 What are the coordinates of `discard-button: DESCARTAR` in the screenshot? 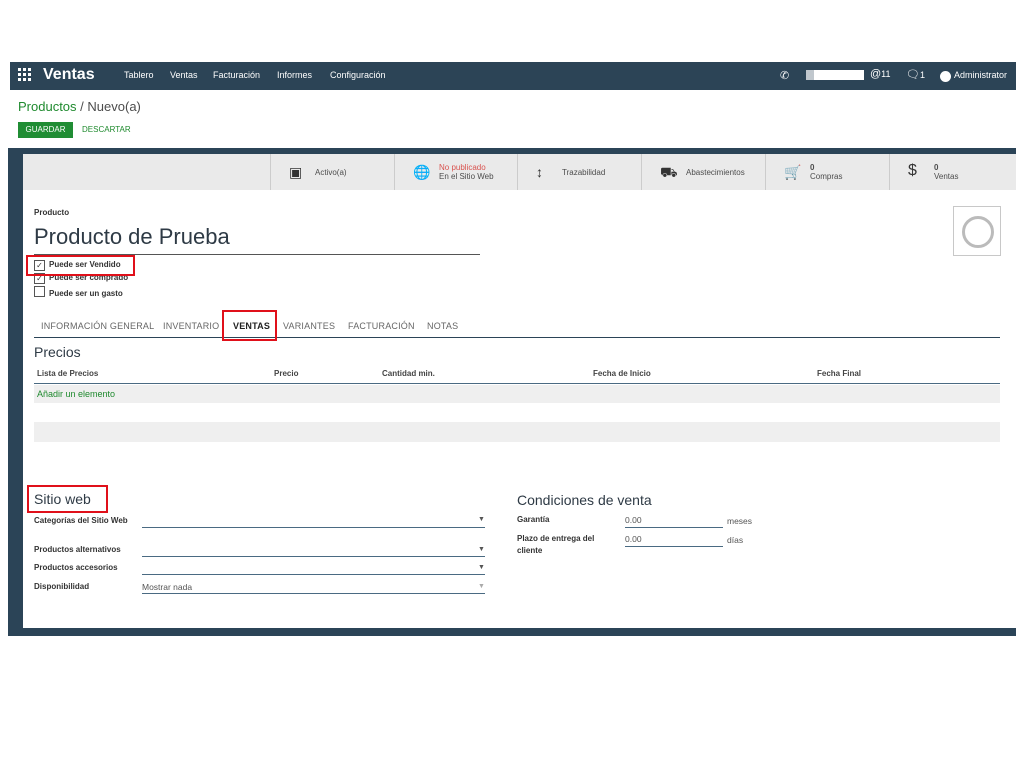 It's located at (106, 130).